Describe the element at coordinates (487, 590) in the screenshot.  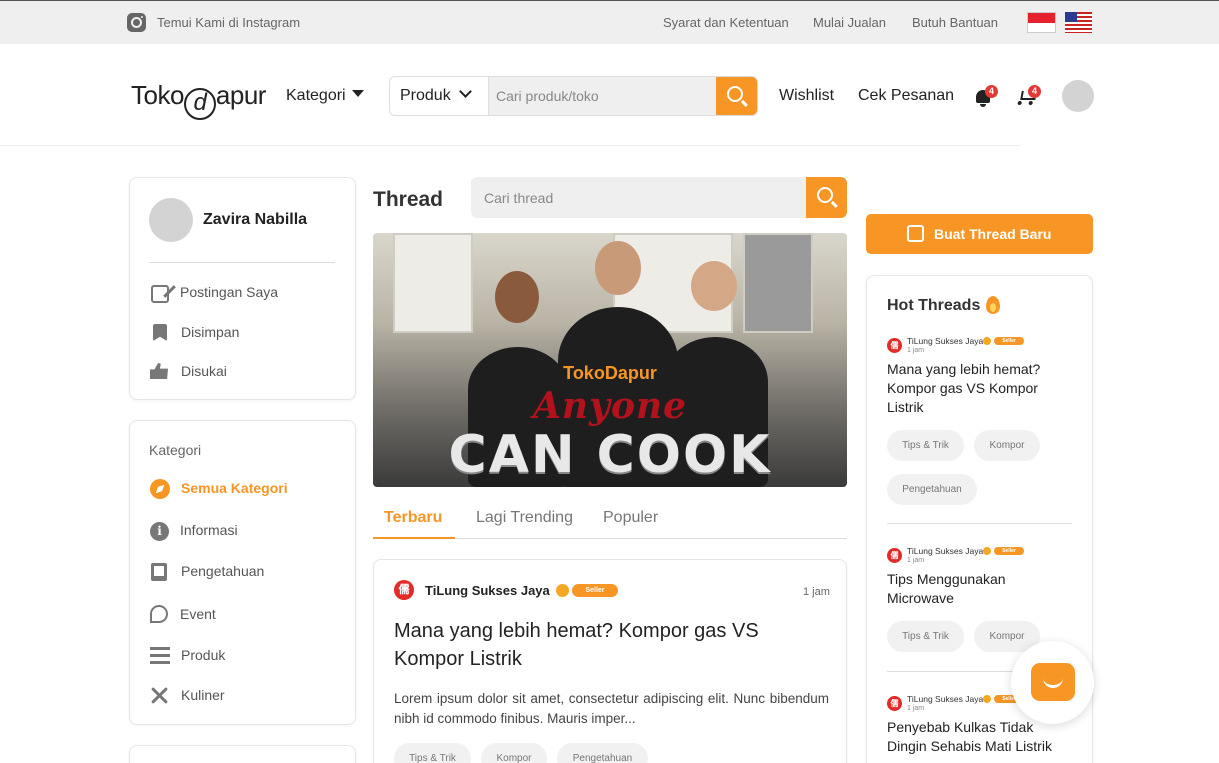
I see `post-author: TiLung Sukses Jaya` at that location.